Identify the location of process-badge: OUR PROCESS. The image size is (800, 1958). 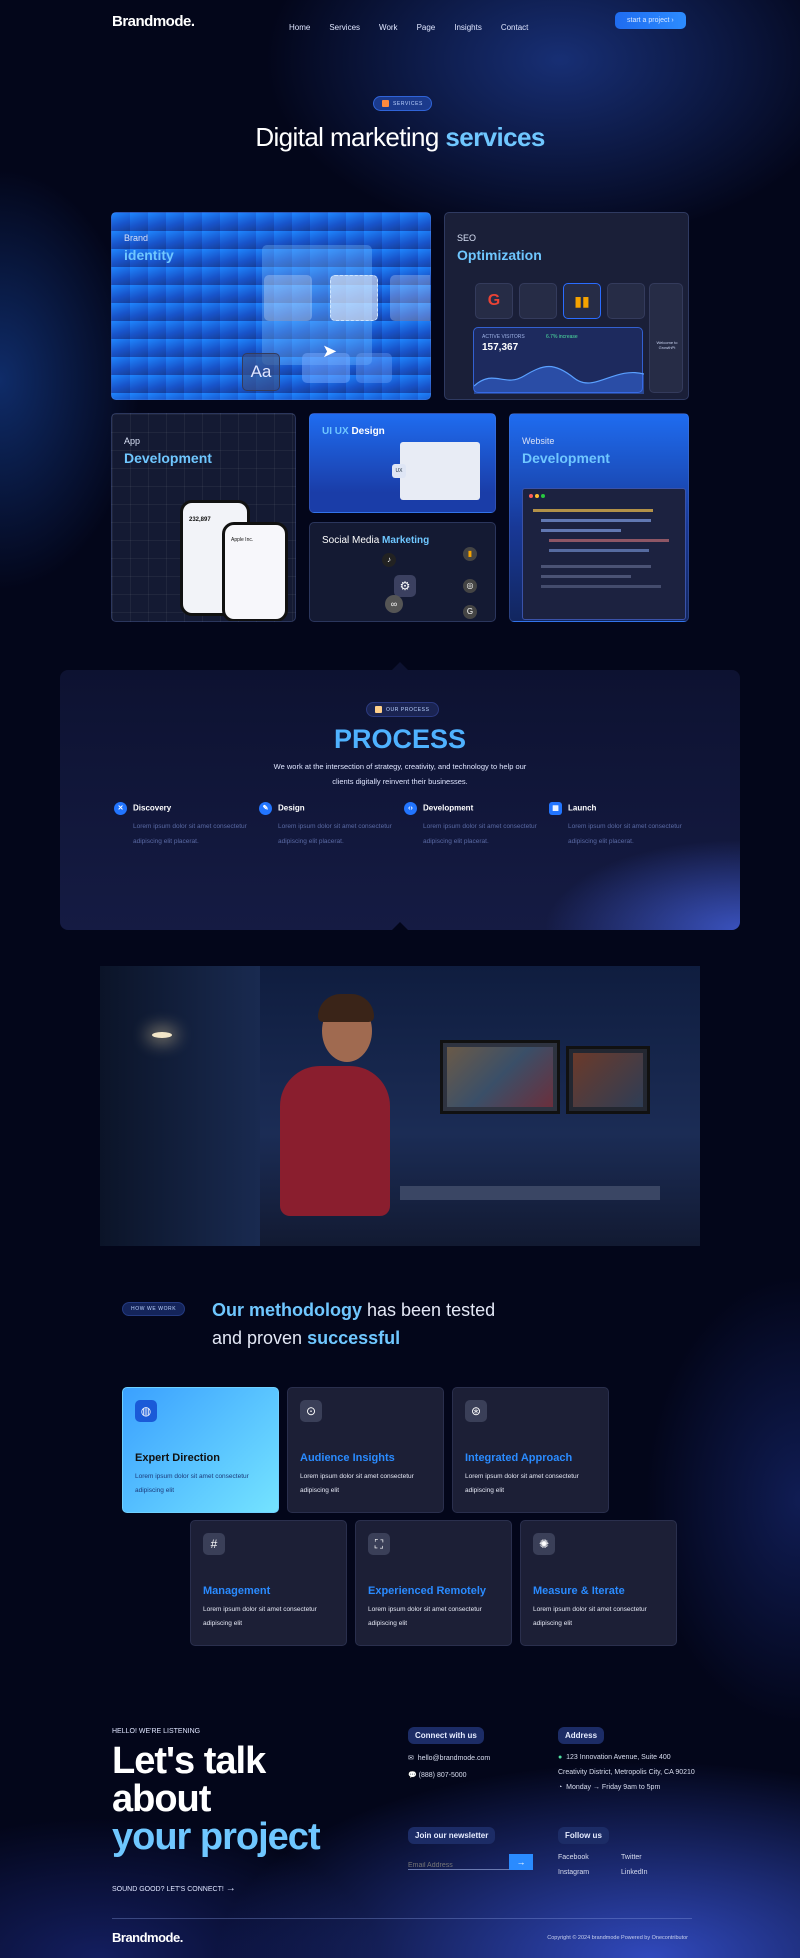
(402, 709).